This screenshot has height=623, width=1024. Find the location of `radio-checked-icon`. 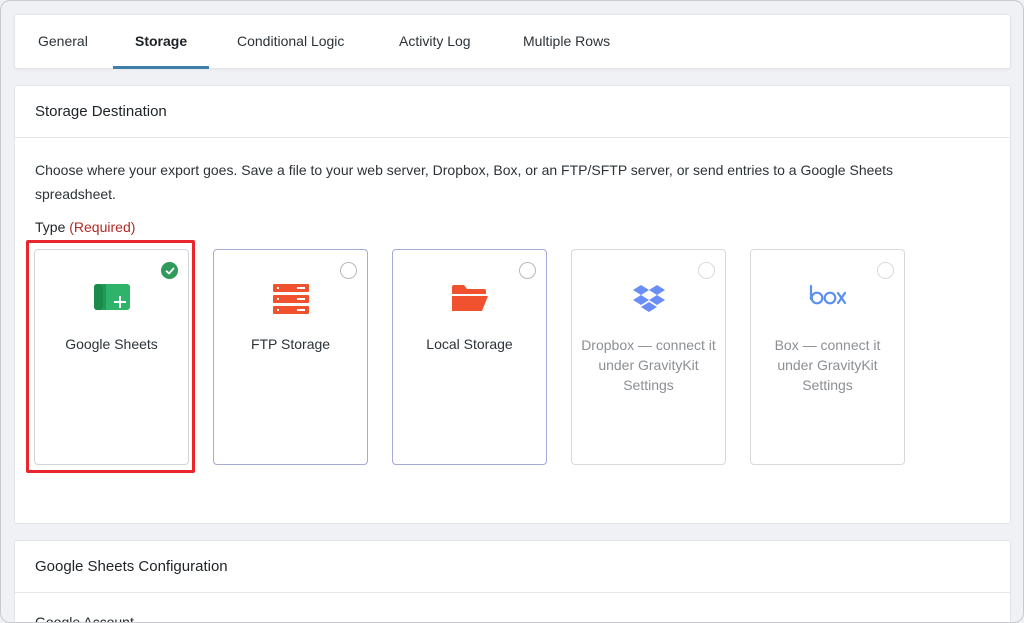

radio-checked-icon is located at coordinates (169, 270).